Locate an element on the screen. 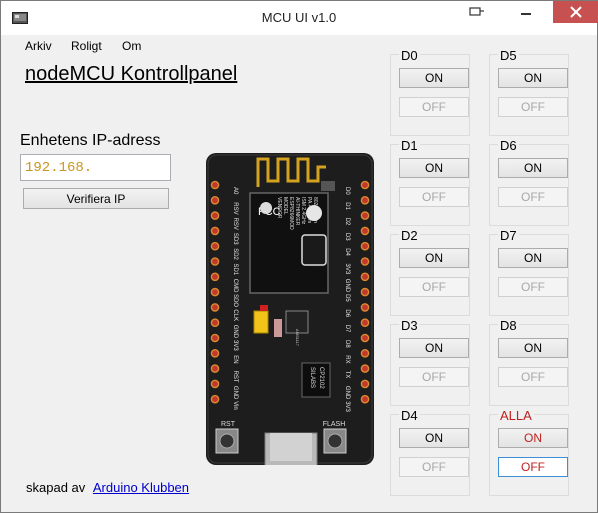 This screenshot has width=598, height=513. d4-on-button: ON is located at coordinates (434, 438).